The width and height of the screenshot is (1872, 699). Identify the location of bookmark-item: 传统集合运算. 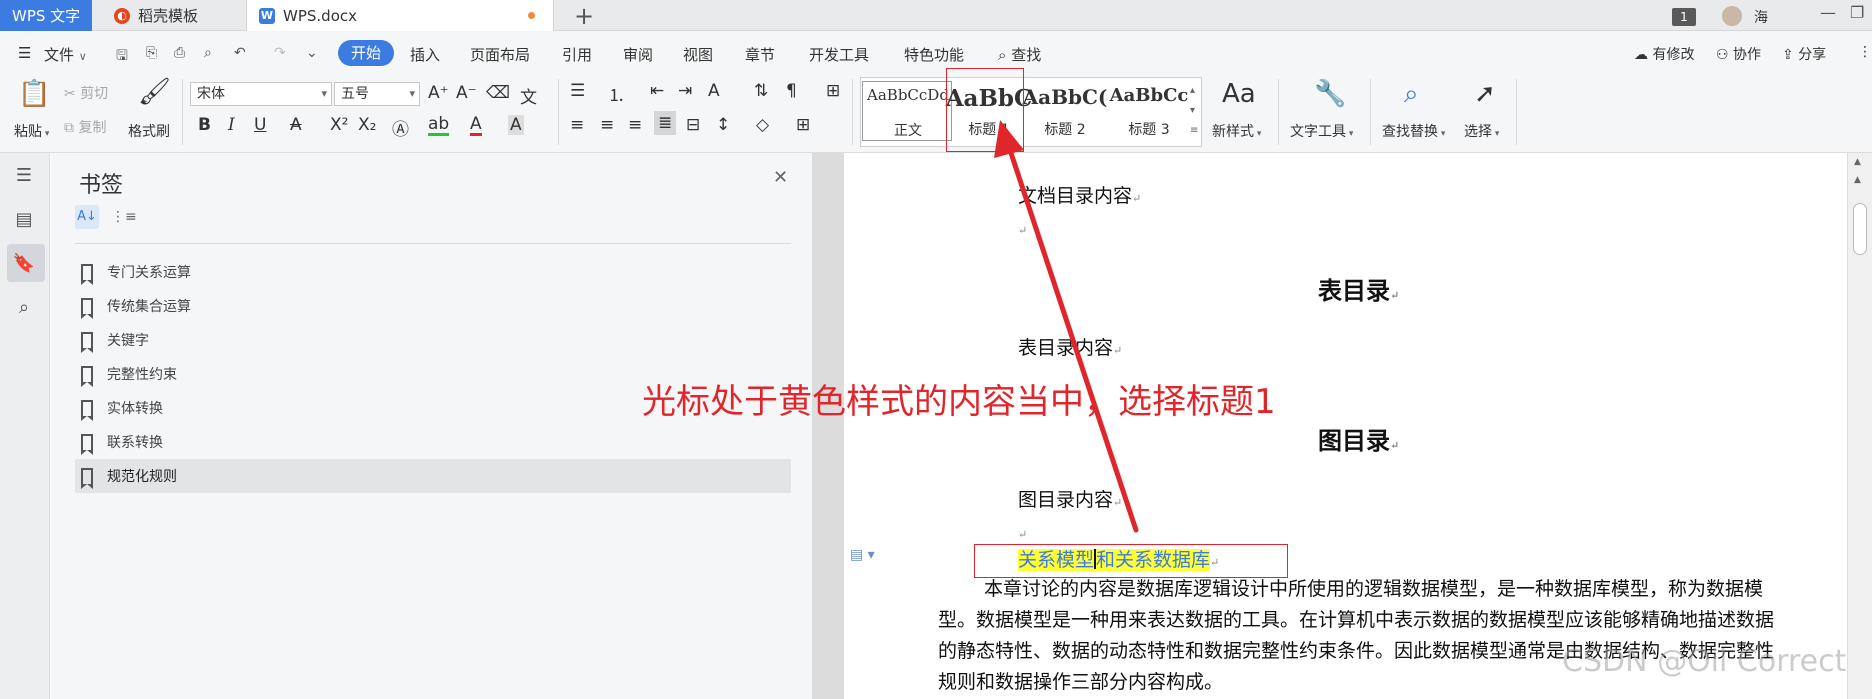
(433, 306).